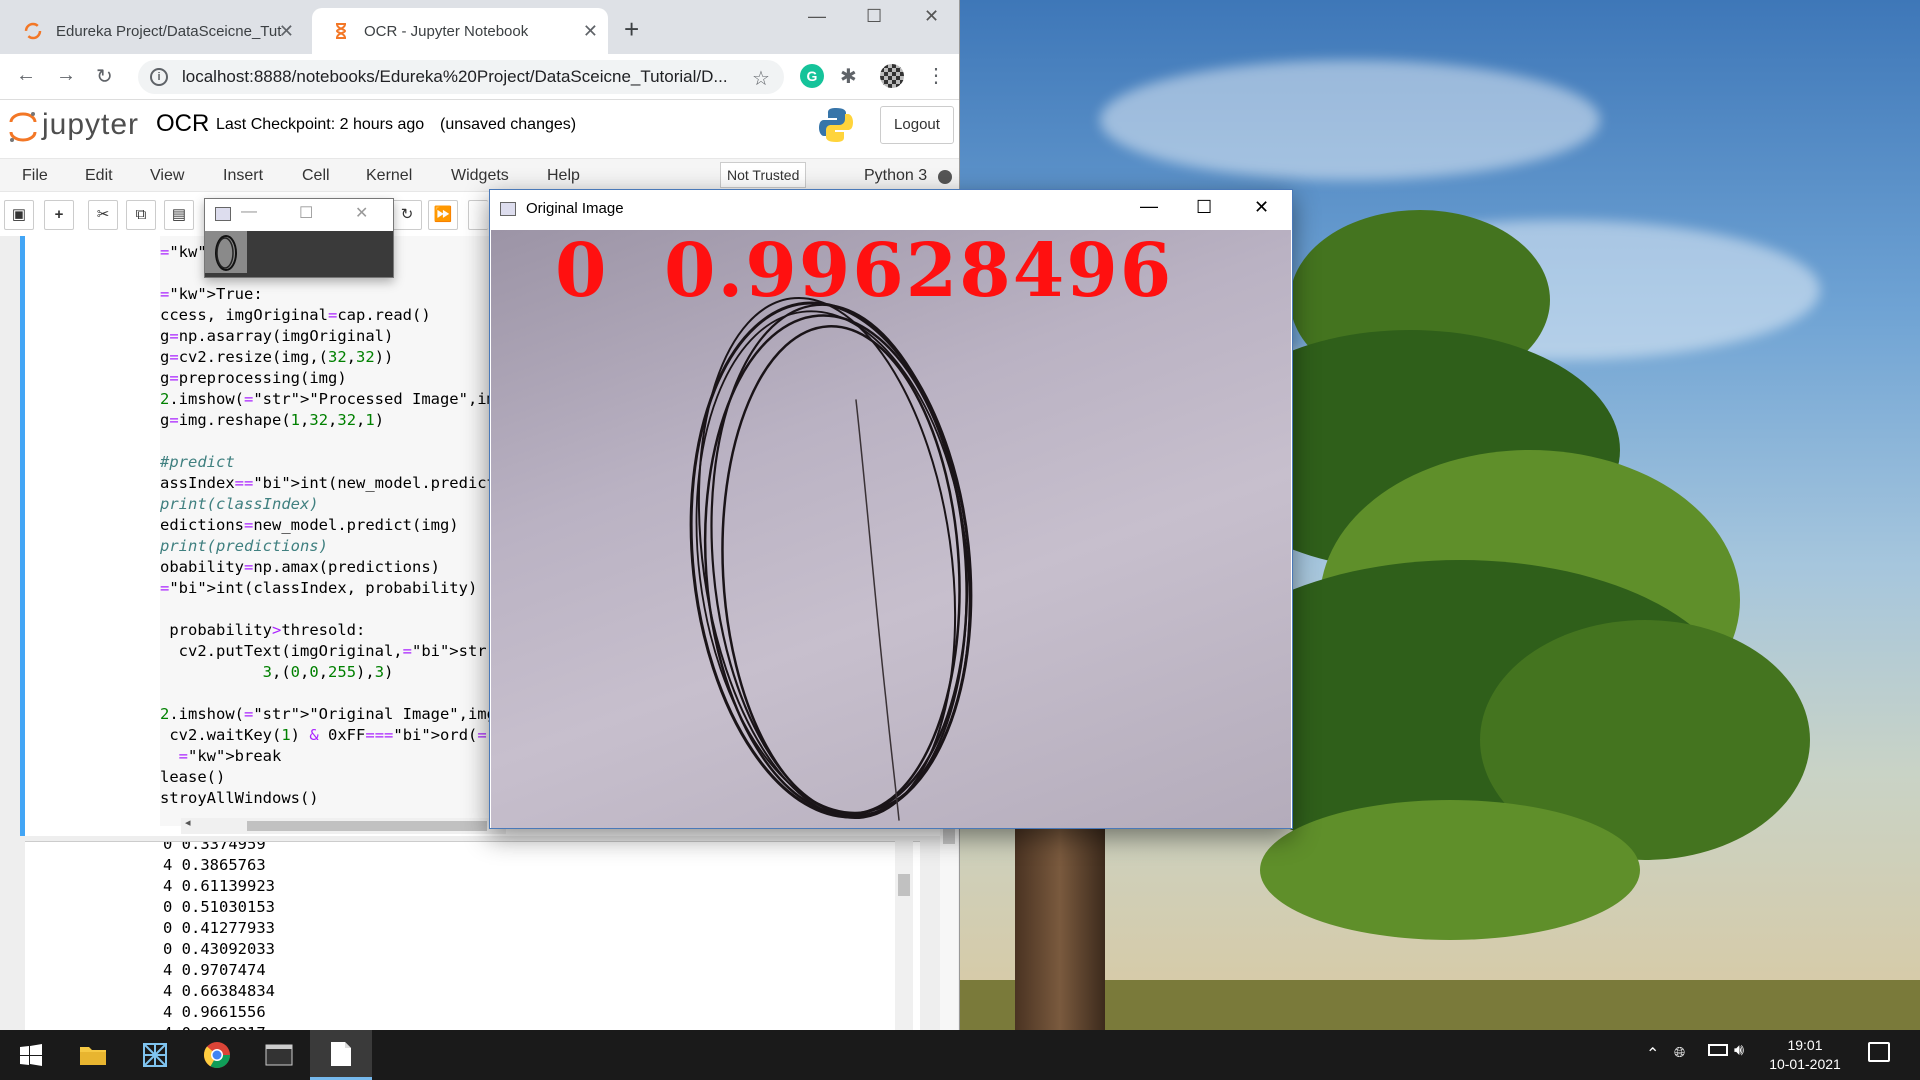 The width and height of the screenshot is (1920, 1080). What do you see at coordinates (59, 215) in the screenshot?
I see `insert-cell-icon: +` at bounding box center [59, 215].